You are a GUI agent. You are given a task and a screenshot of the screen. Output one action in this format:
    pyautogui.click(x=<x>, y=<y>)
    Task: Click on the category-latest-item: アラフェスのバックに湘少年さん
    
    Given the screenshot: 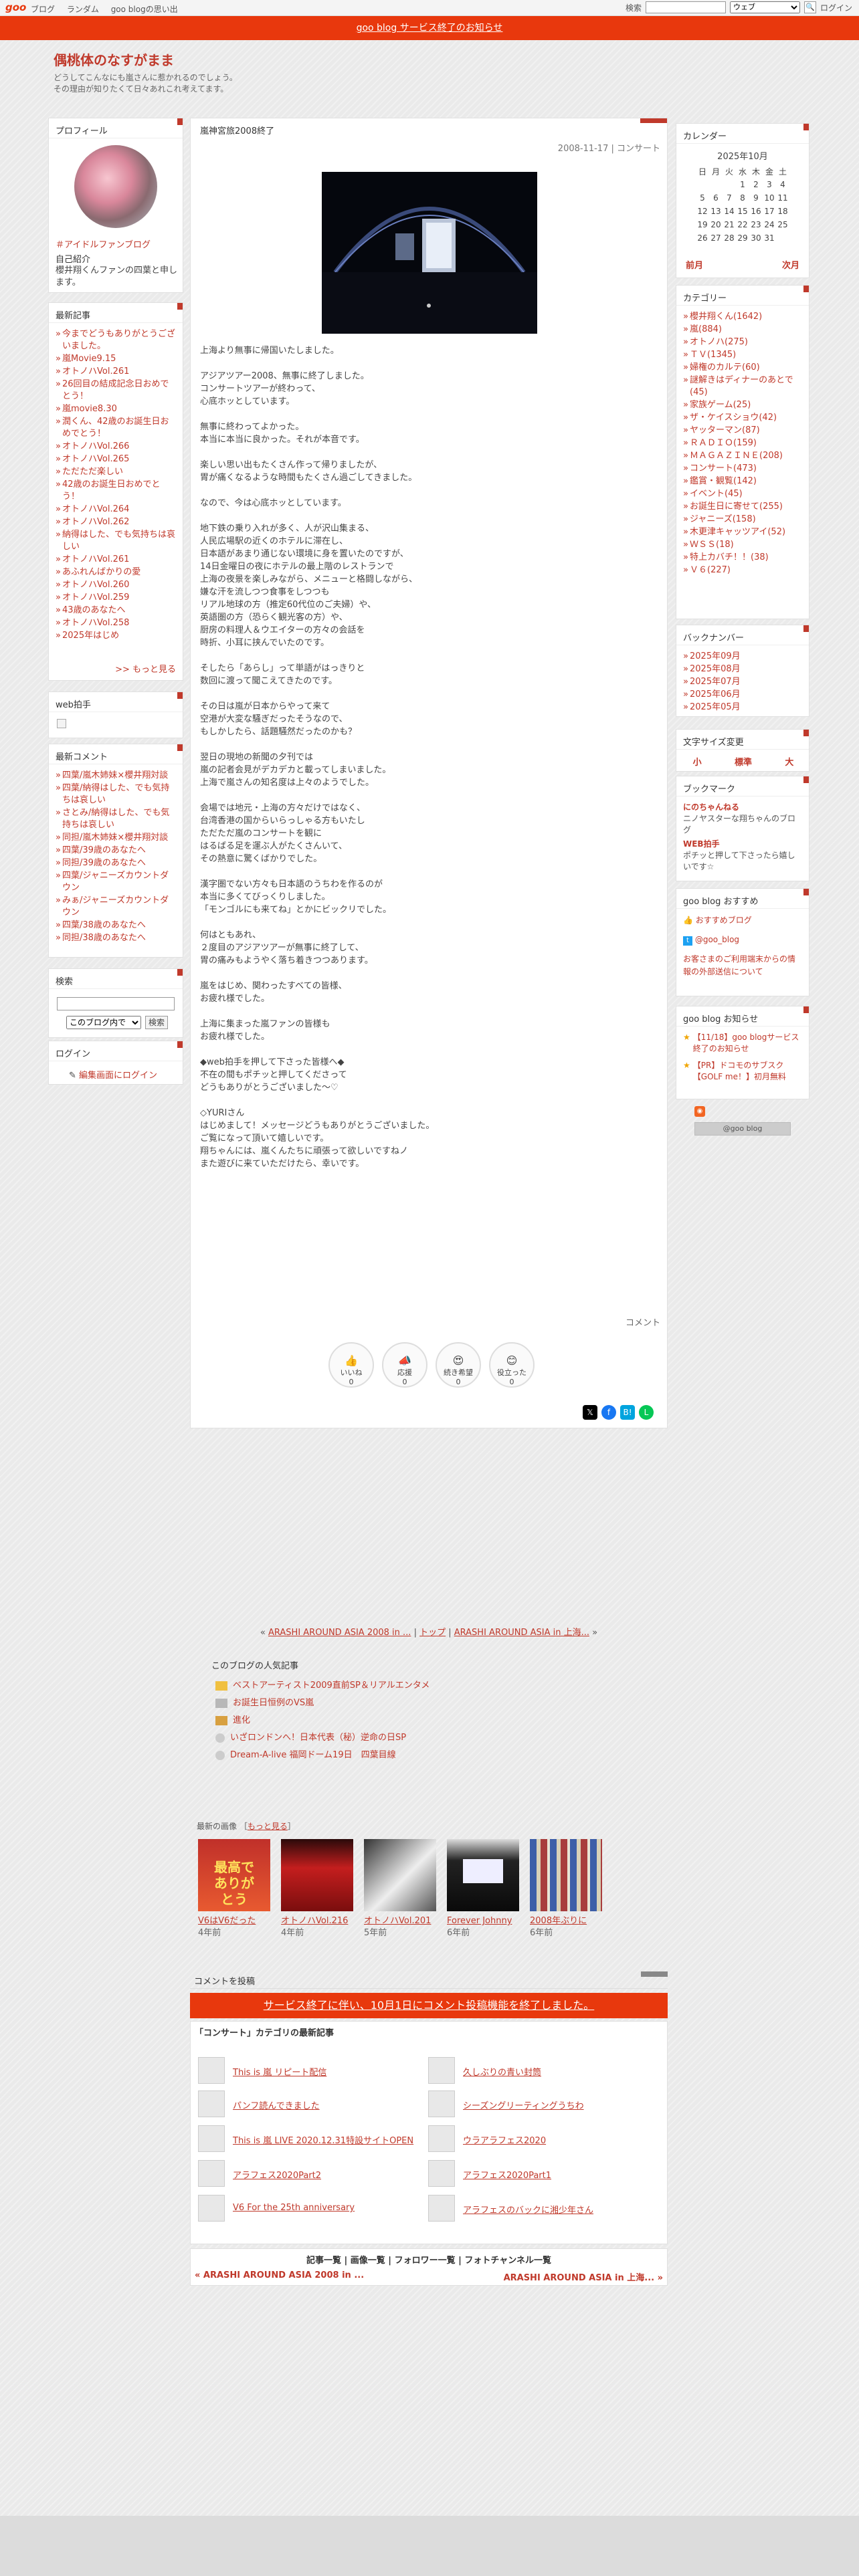 What is the action you would take?
    pyautogui.click(x=535, y=2208)
    